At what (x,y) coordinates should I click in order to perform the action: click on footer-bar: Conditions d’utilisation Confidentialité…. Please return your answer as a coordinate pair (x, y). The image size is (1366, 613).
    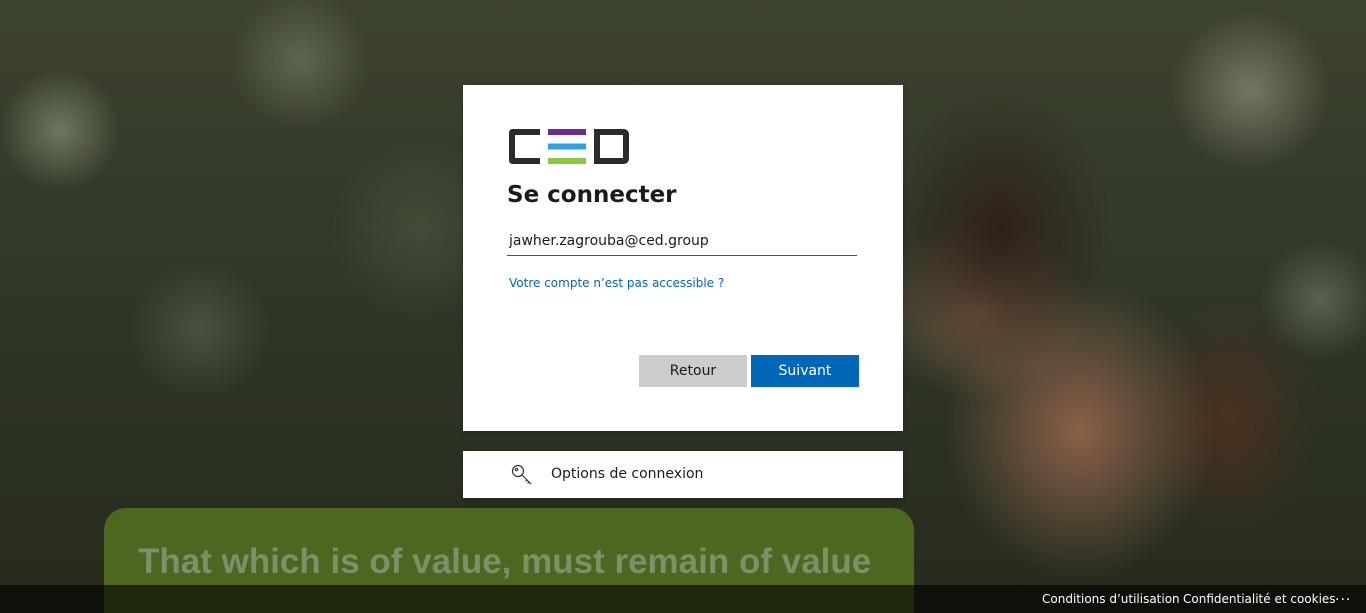
    Looking at the image, I should click on (683, 599).